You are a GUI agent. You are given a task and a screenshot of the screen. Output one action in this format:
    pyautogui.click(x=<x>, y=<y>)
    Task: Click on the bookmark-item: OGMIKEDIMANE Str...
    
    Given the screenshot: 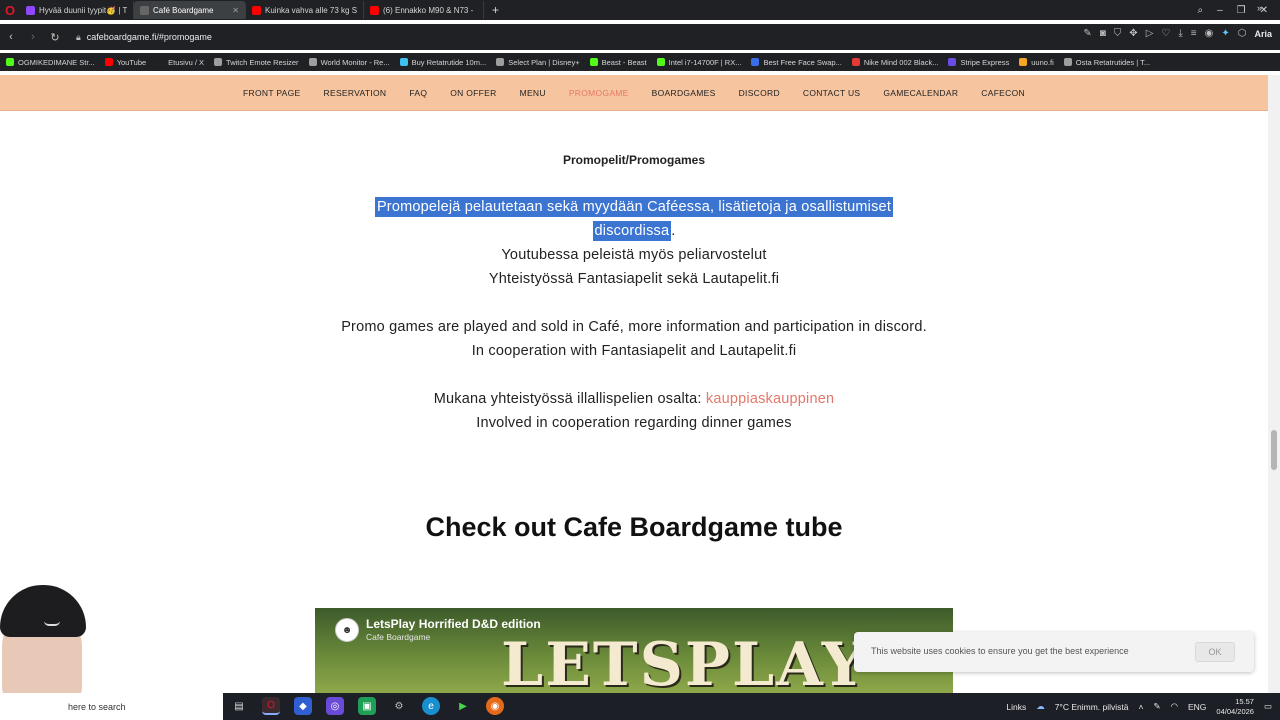 What is the action you would take?
    pyautogui.click(x=50, y=62)
    